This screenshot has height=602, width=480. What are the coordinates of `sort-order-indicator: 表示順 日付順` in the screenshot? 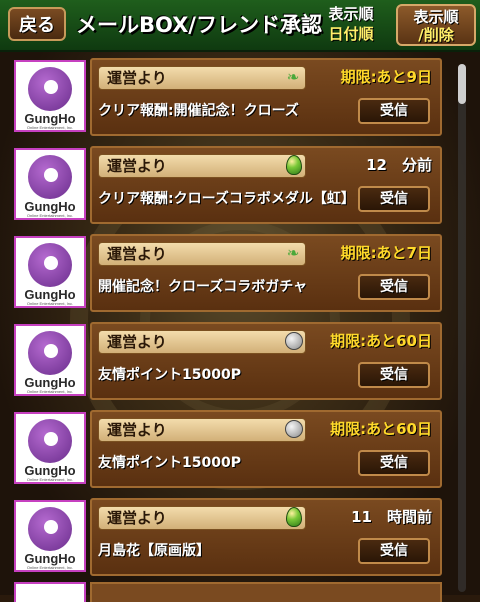 It's located at (351, 24).